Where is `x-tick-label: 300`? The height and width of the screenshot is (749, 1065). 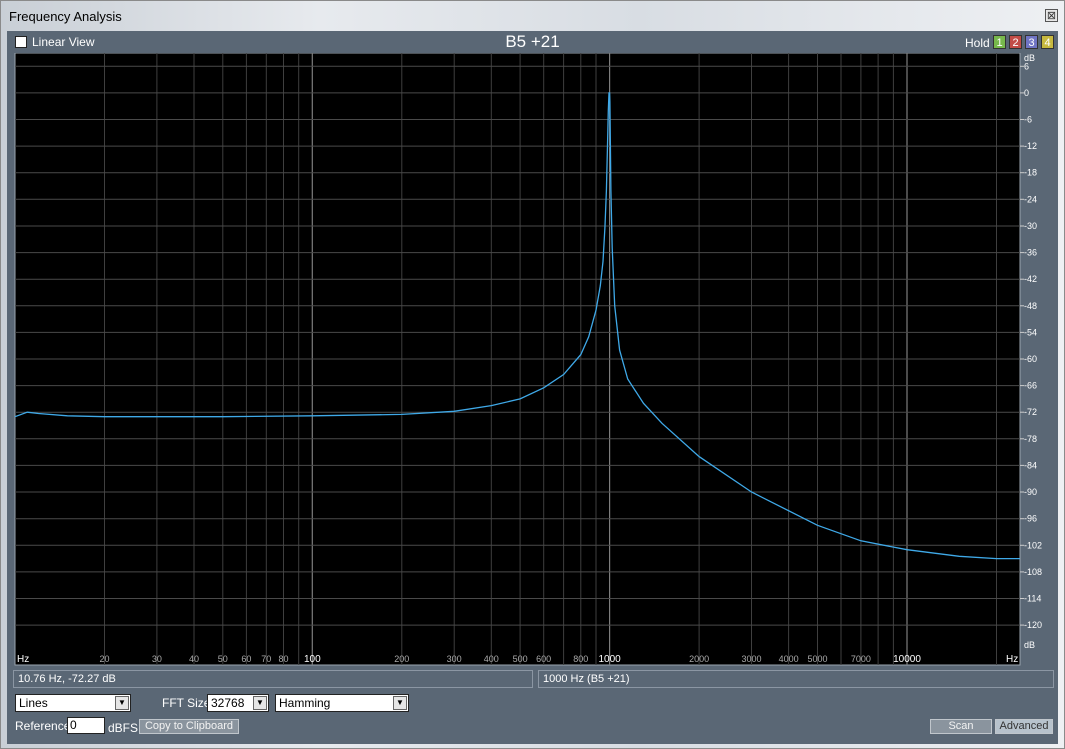
x-tick-label: 300 is located at coordinates (454, 659).